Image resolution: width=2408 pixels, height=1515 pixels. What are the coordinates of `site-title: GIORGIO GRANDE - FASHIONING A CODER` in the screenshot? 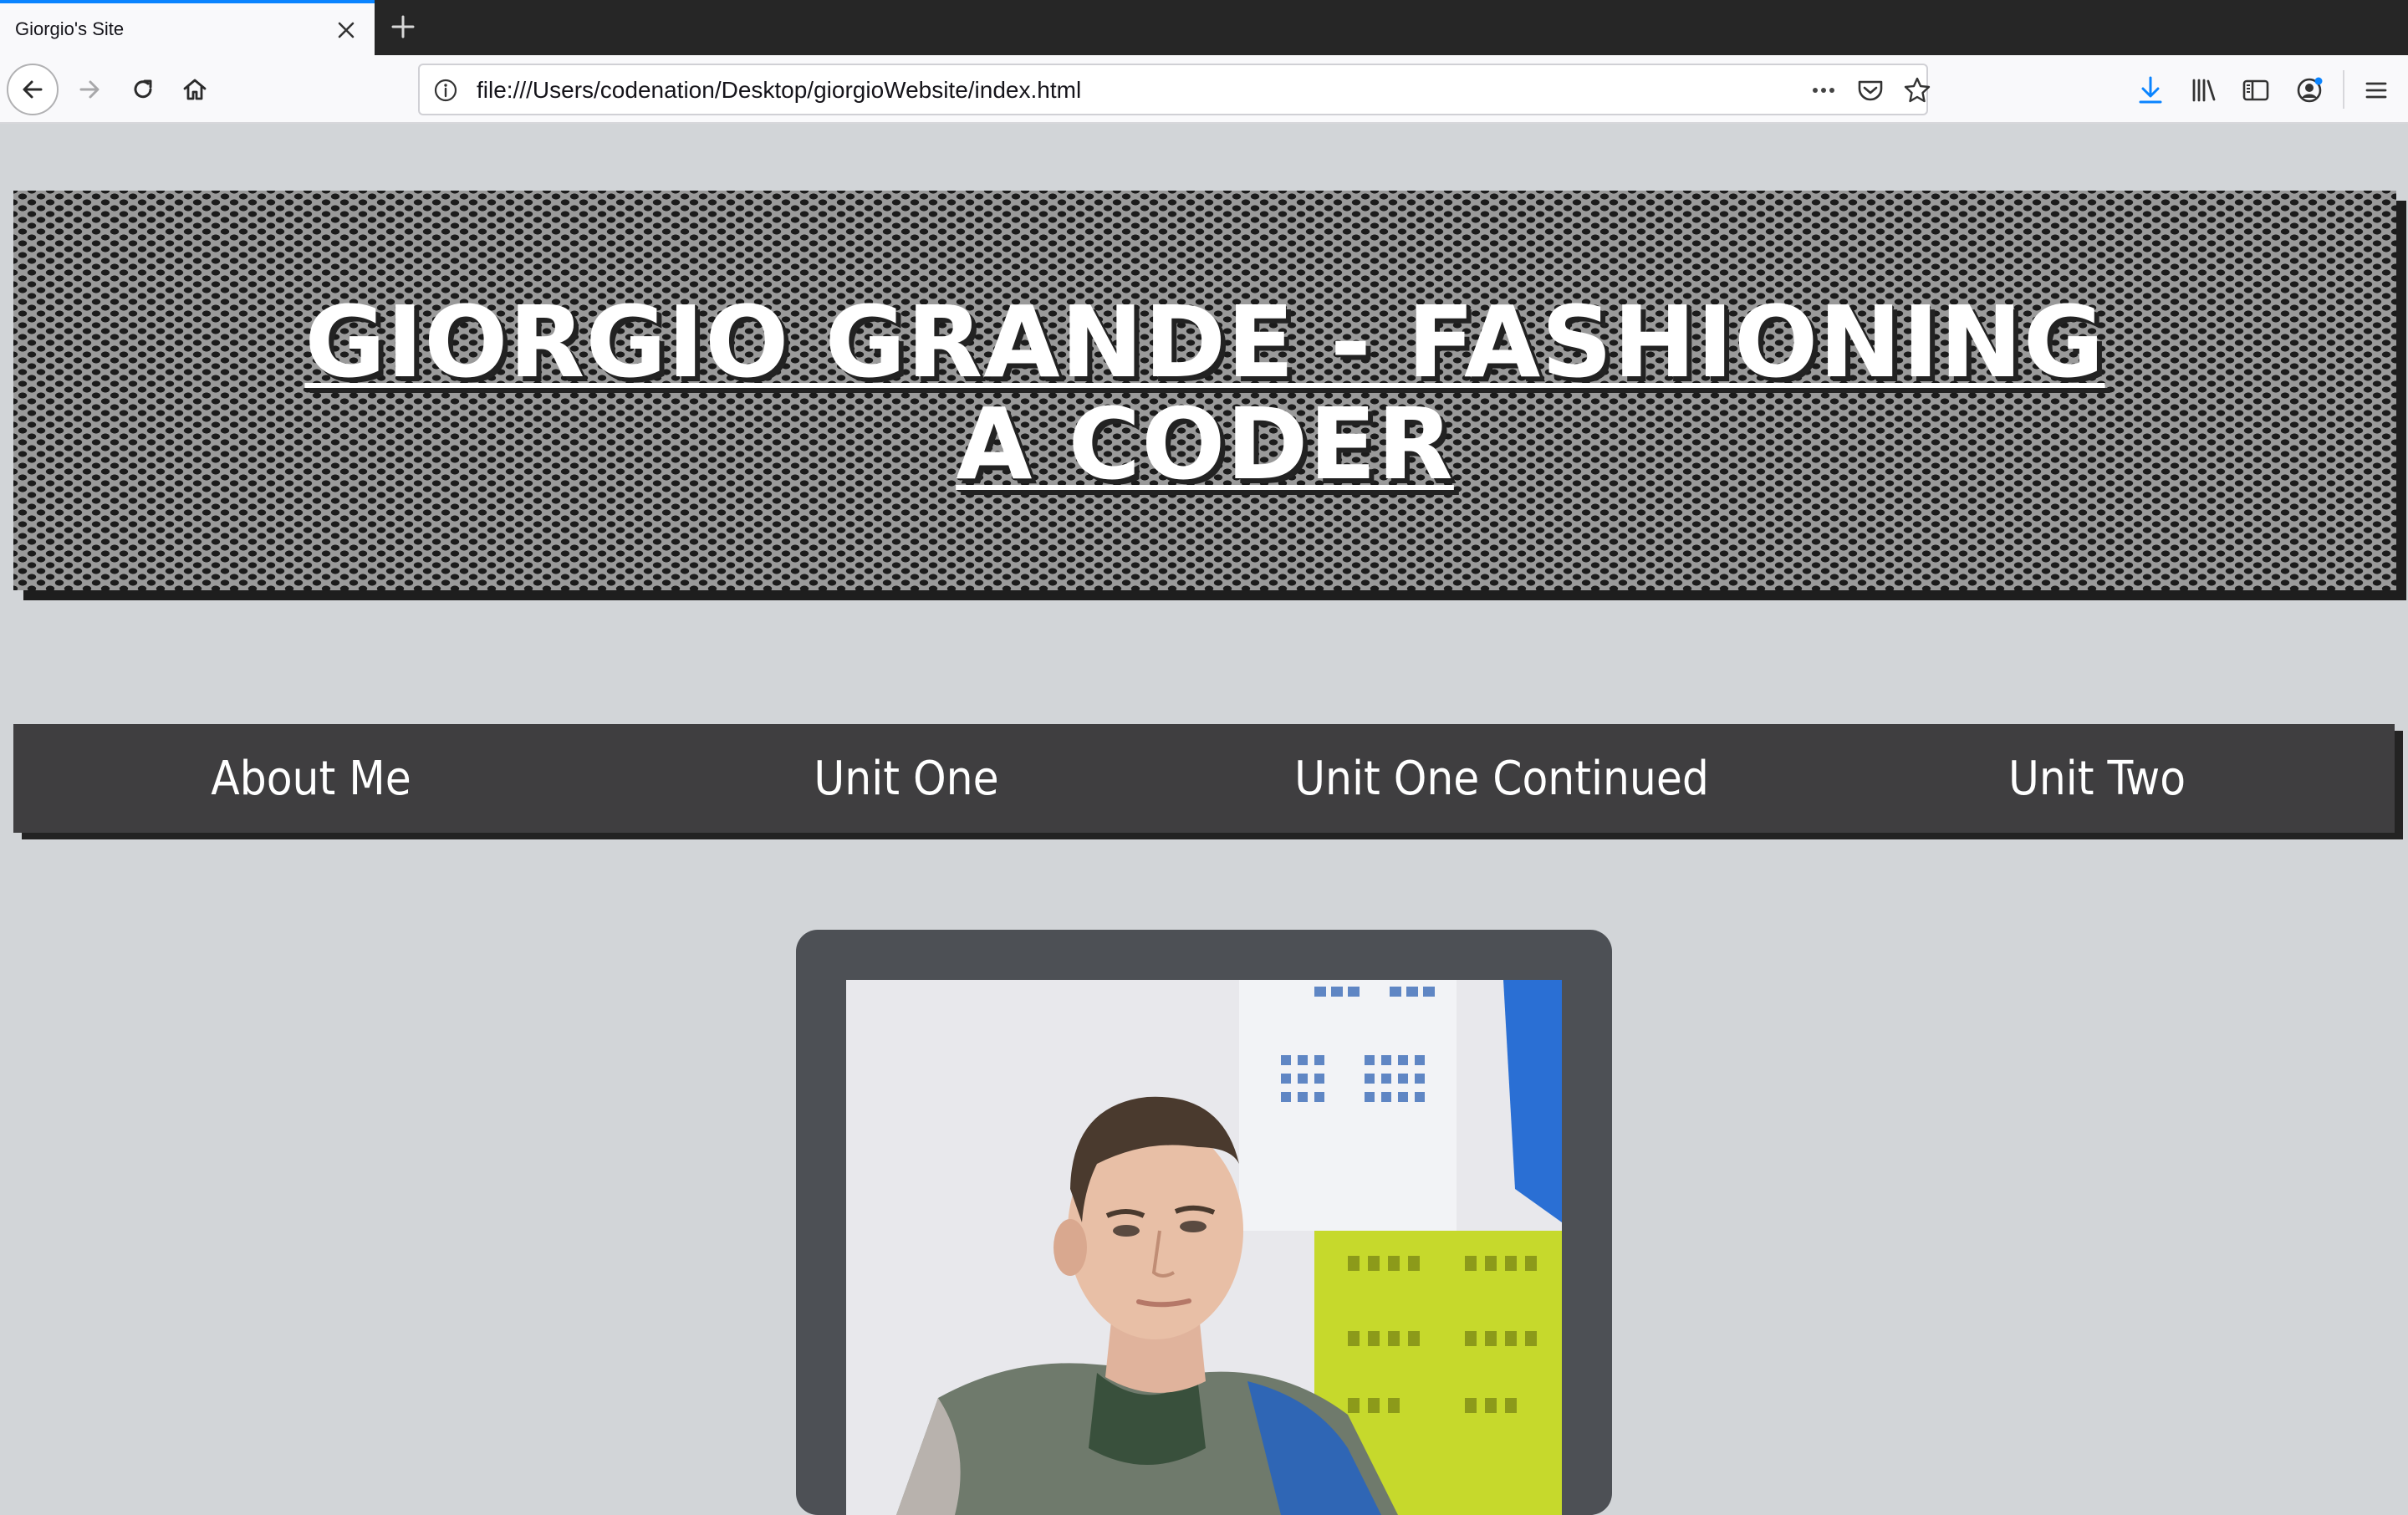 It's located at (1205, 393).